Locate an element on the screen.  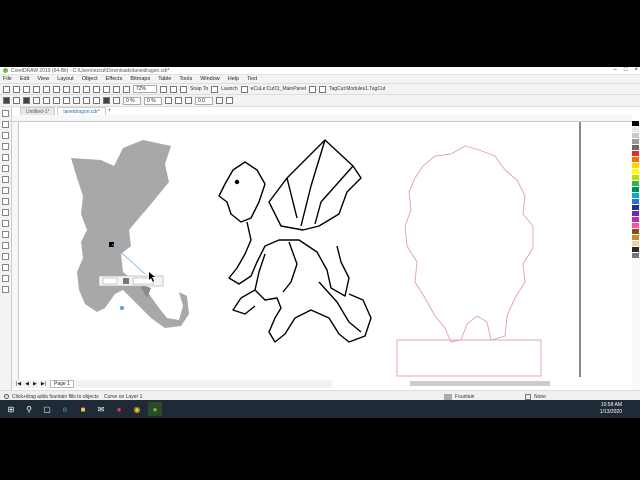
edit-fill-button is located at coordinates (229, 100).